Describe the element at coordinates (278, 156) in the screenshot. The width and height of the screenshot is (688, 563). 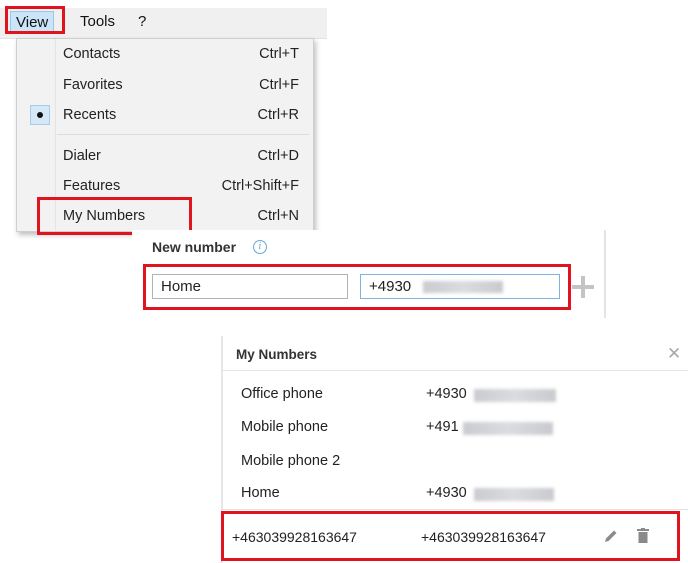
I see `menu-item-shortcut: Ctrl+D` at that location.